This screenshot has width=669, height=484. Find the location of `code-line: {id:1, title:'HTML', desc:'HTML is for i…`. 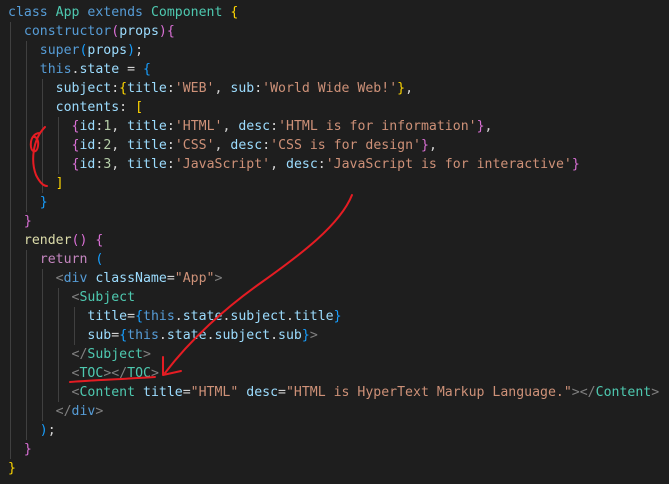

code-line: {id:1, title:'HTML', desc:'HTML is for i… is located at coordinates (250, 126).